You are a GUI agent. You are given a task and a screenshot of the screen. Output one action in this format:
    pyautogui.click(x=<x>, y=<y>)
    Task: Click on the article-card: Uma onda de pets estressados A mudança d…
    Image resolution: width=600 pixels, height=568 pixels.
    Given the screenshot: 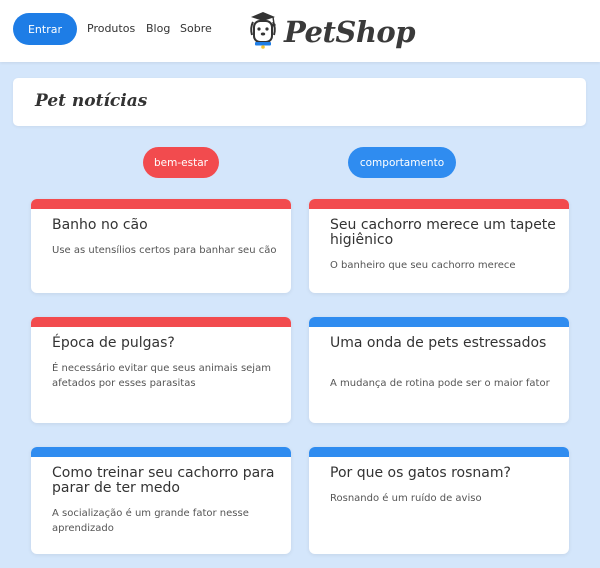 What is the action you would take?
    pyautogui.click(x=439, y=370)
    